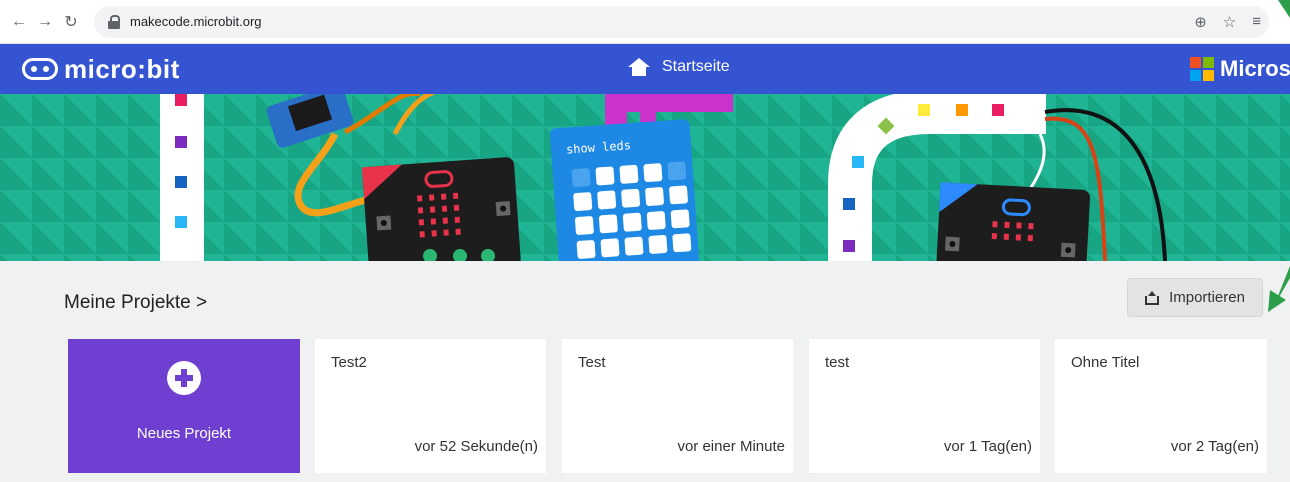 This screenshot has height=482, width=1290. Describe the element at coordinates (71, 22) in the screenshot. I see `reload-icon: ↻` at that location.